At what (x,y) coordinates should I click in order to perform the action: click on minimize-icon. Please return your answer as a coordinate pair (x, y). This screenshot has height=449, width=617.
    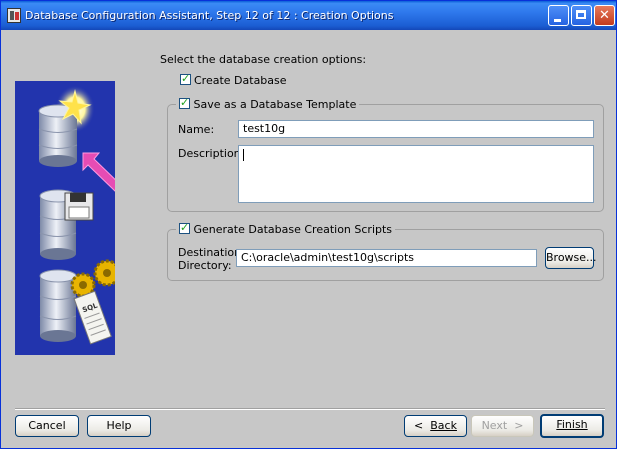
    Looking at the image, I should click on (558, 15).